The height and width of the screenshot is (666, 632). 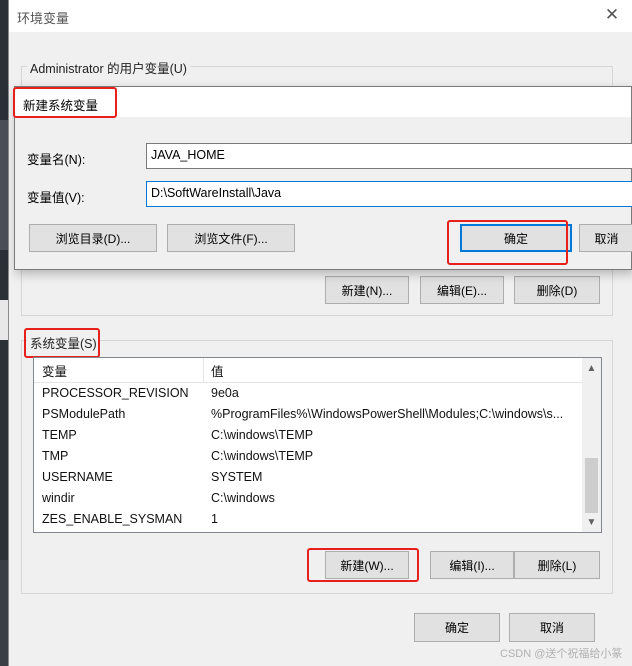 I want to click on highlight-system-label, so click(x=62, y=343).